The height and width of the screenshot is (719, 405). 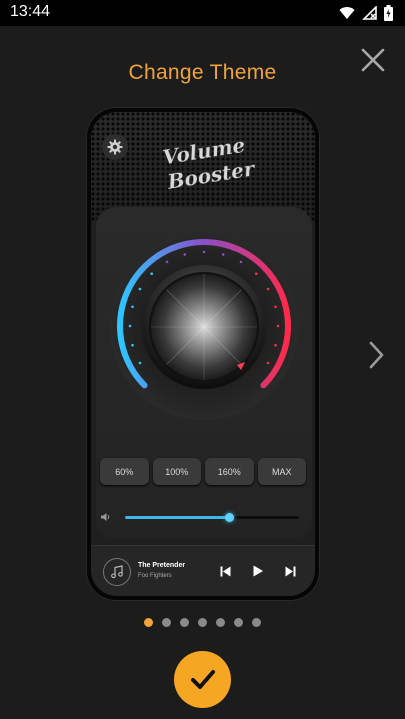 I want to click on wifi-icon, so click(x=347, y=13).